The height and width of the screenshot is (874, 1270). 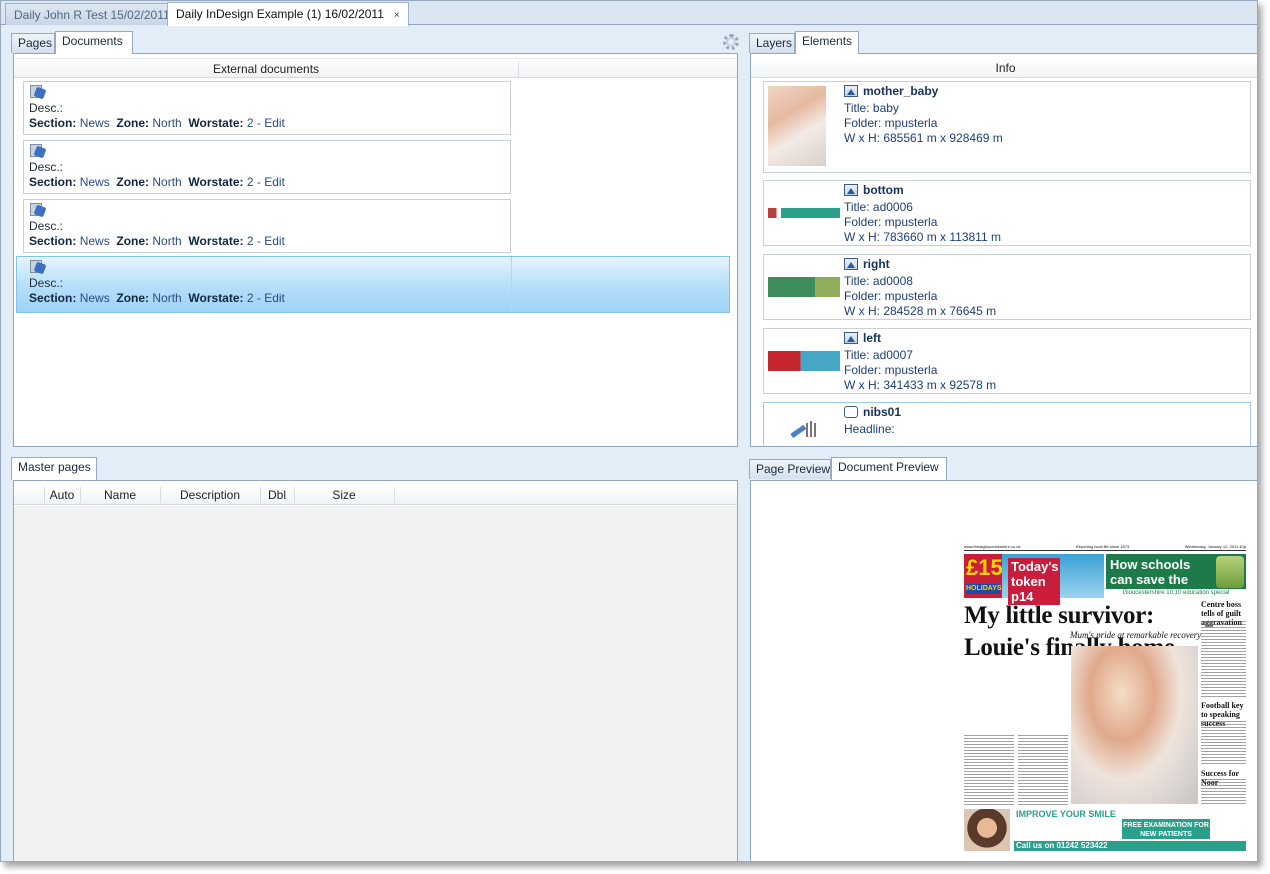 What do you see at coordinates (62, 495) in the screenshot?
I see `column-header-auto: Auto` at bounding box center [62, 495].